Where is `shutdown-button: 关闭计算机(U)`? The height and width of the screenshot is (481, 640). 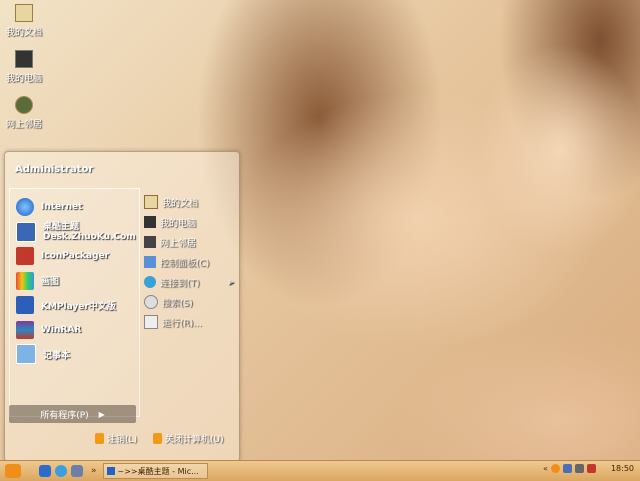
shutdown-button: 关闭计算机(U) is located at coordinates (188, 438).